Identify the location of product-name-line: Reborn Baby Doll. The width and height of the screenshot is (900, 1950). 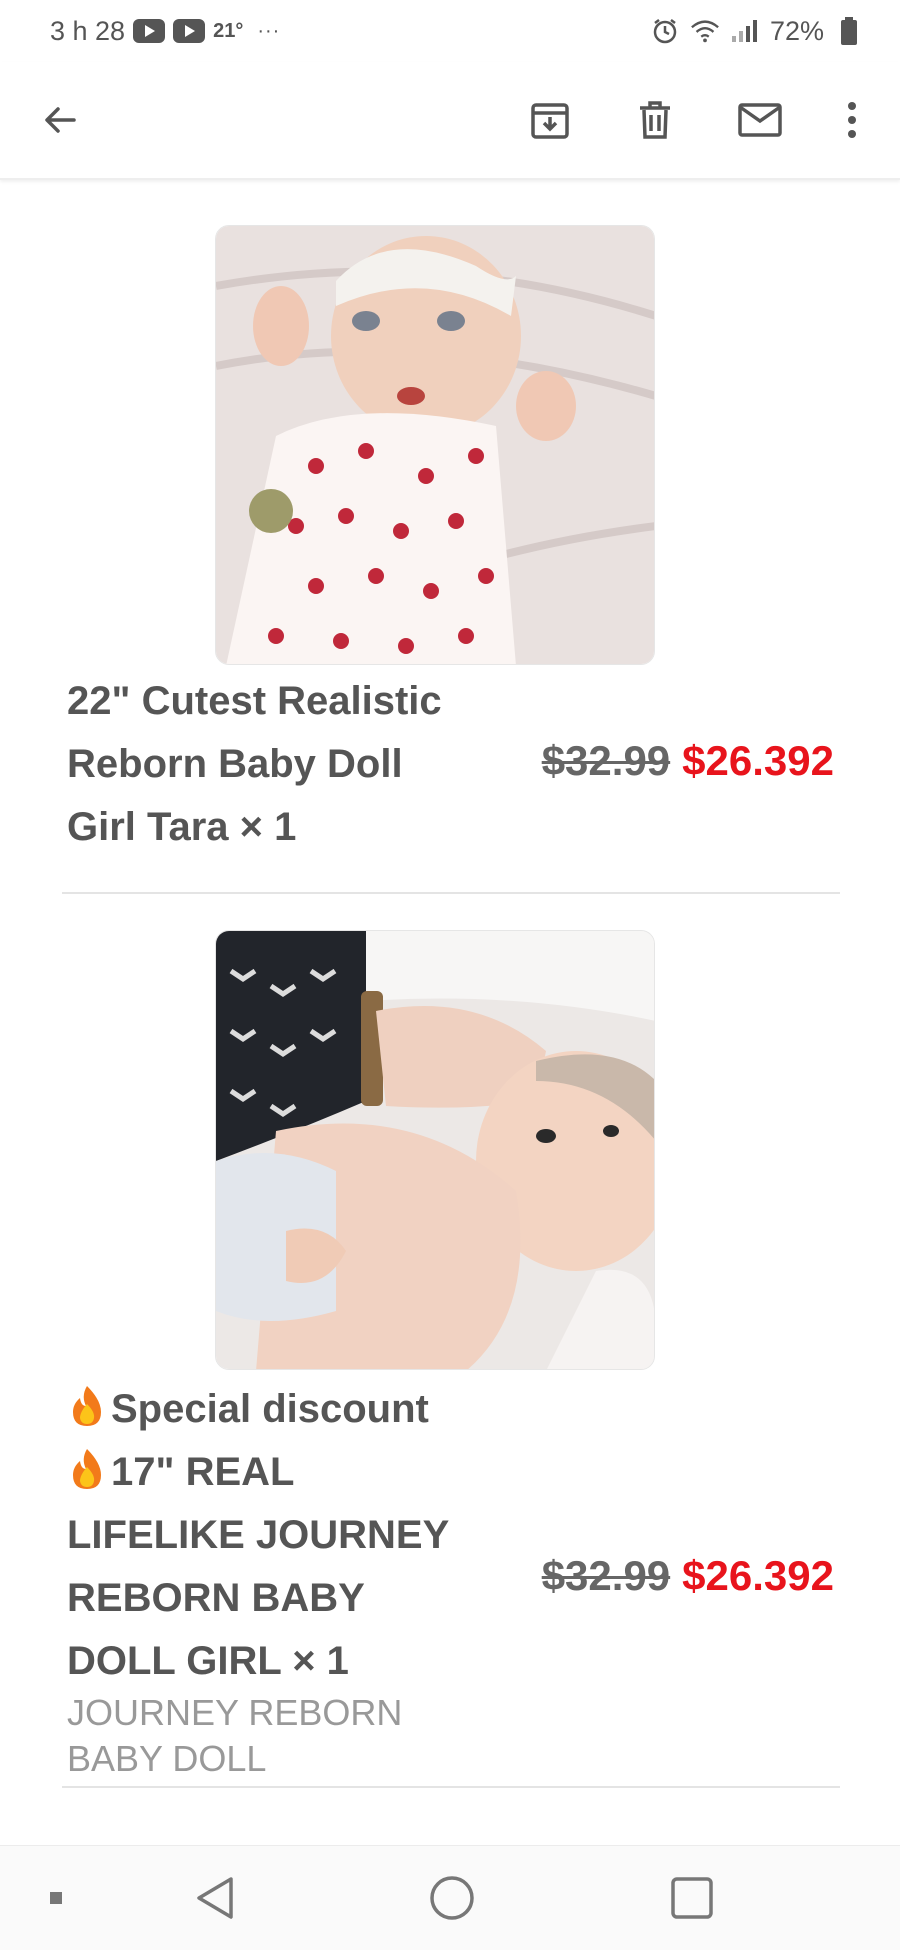
(235, 764).